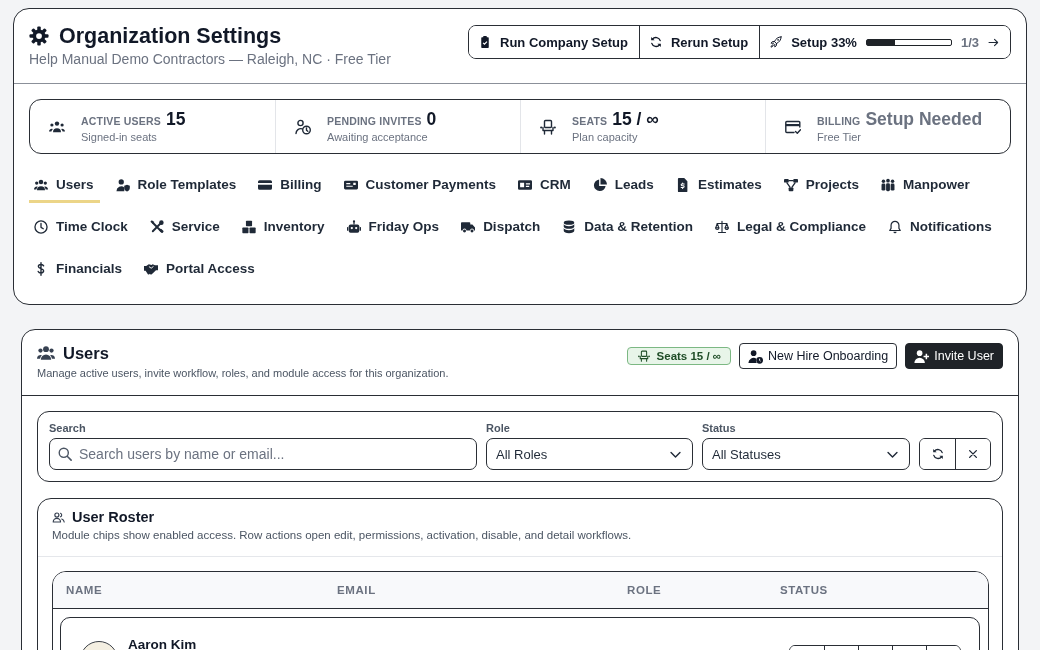 Image resolution: width=1040 pixels, height=650 pixels. Describe the element at coordinates (356, 590) in the screenshot. I see `column-header: EMAIL` at that location.